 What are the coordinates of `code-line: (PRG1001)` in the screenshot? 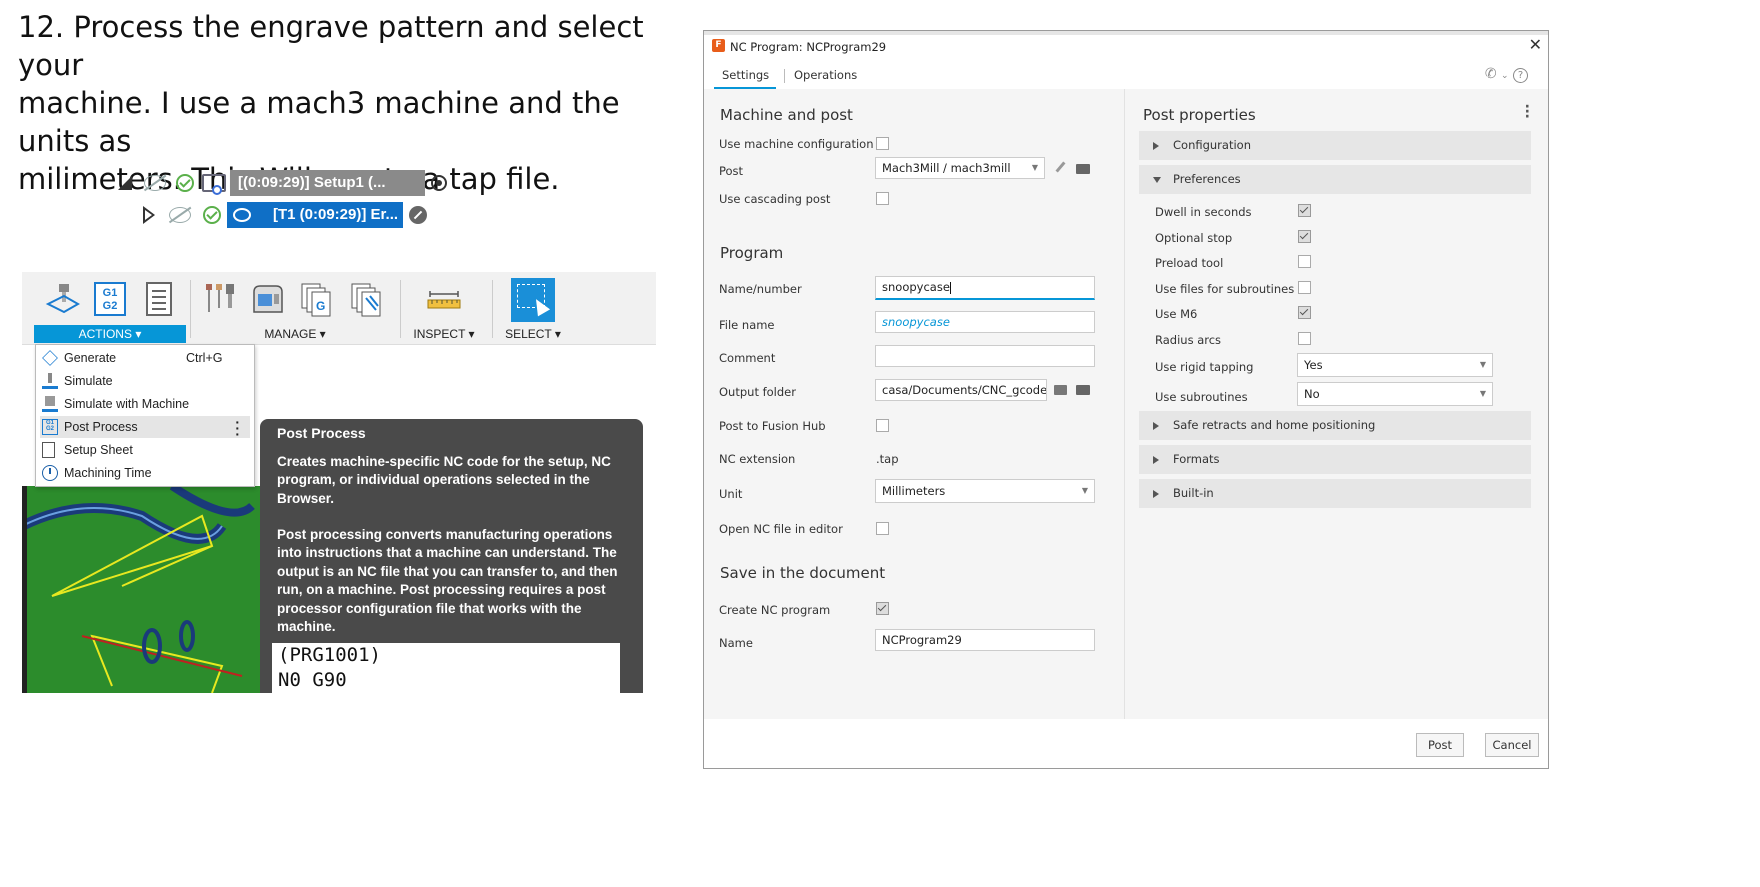 It's located at (329, 655).